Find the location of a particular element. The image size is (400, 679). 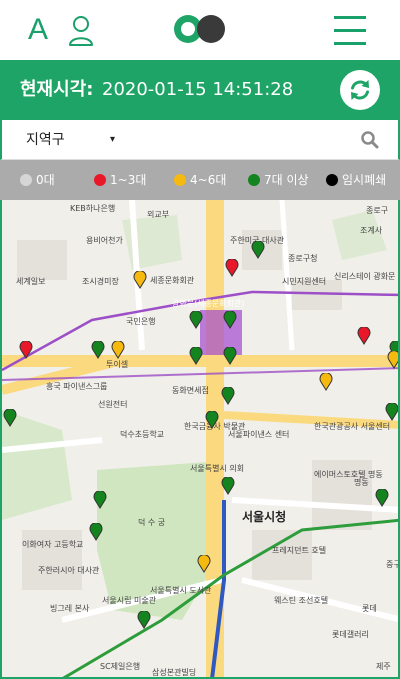

font-size-button: A is located at coordinates (38, 30).